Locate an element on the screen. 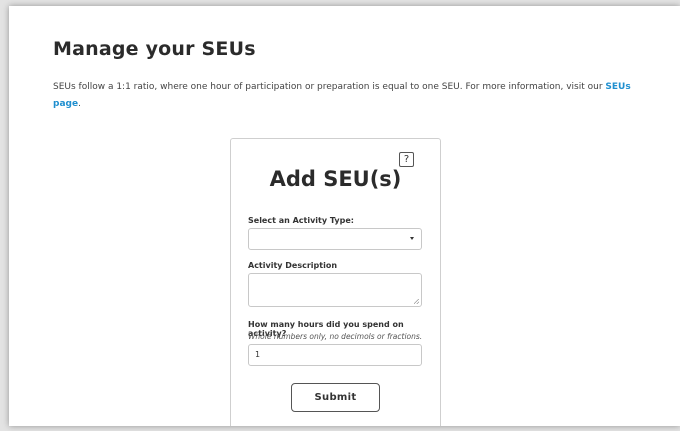 This screenshot has width=680, height=431. activity-type-label: Select an Activity Type: is located at coordinates (301, 220).